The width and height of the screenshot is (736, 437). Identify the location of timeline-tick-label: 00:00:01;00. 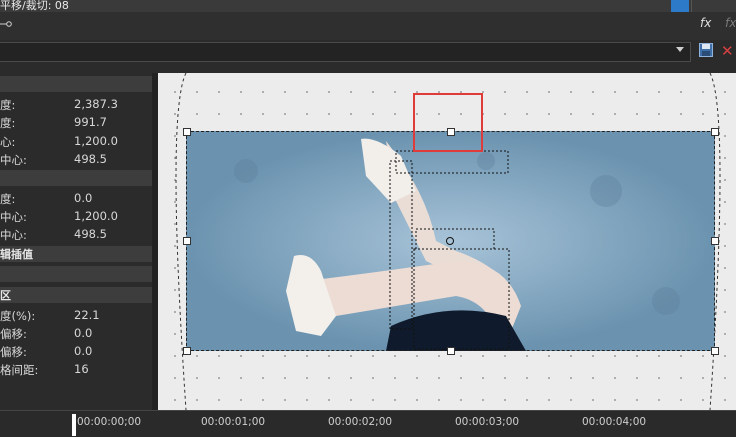
(233, 422).